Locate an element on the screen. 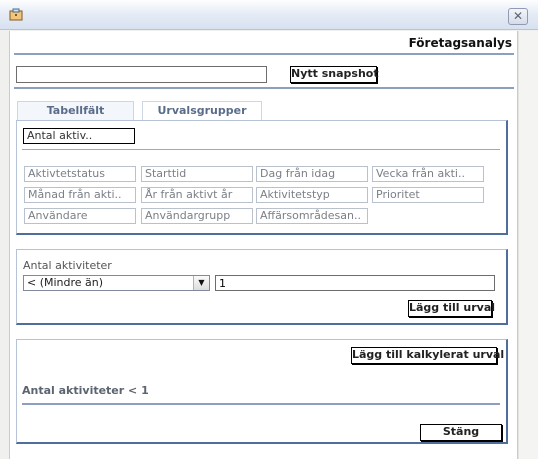  tab-tabellfalt: Tabellfält is located at coordinates (75, 110).